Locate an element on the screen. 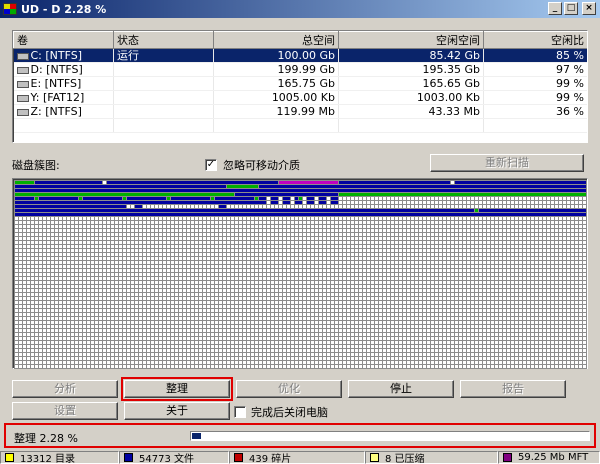 This screenshot has width=600, height=464. rescan-button: 重新扫描 is located at coordinates (507, 163).